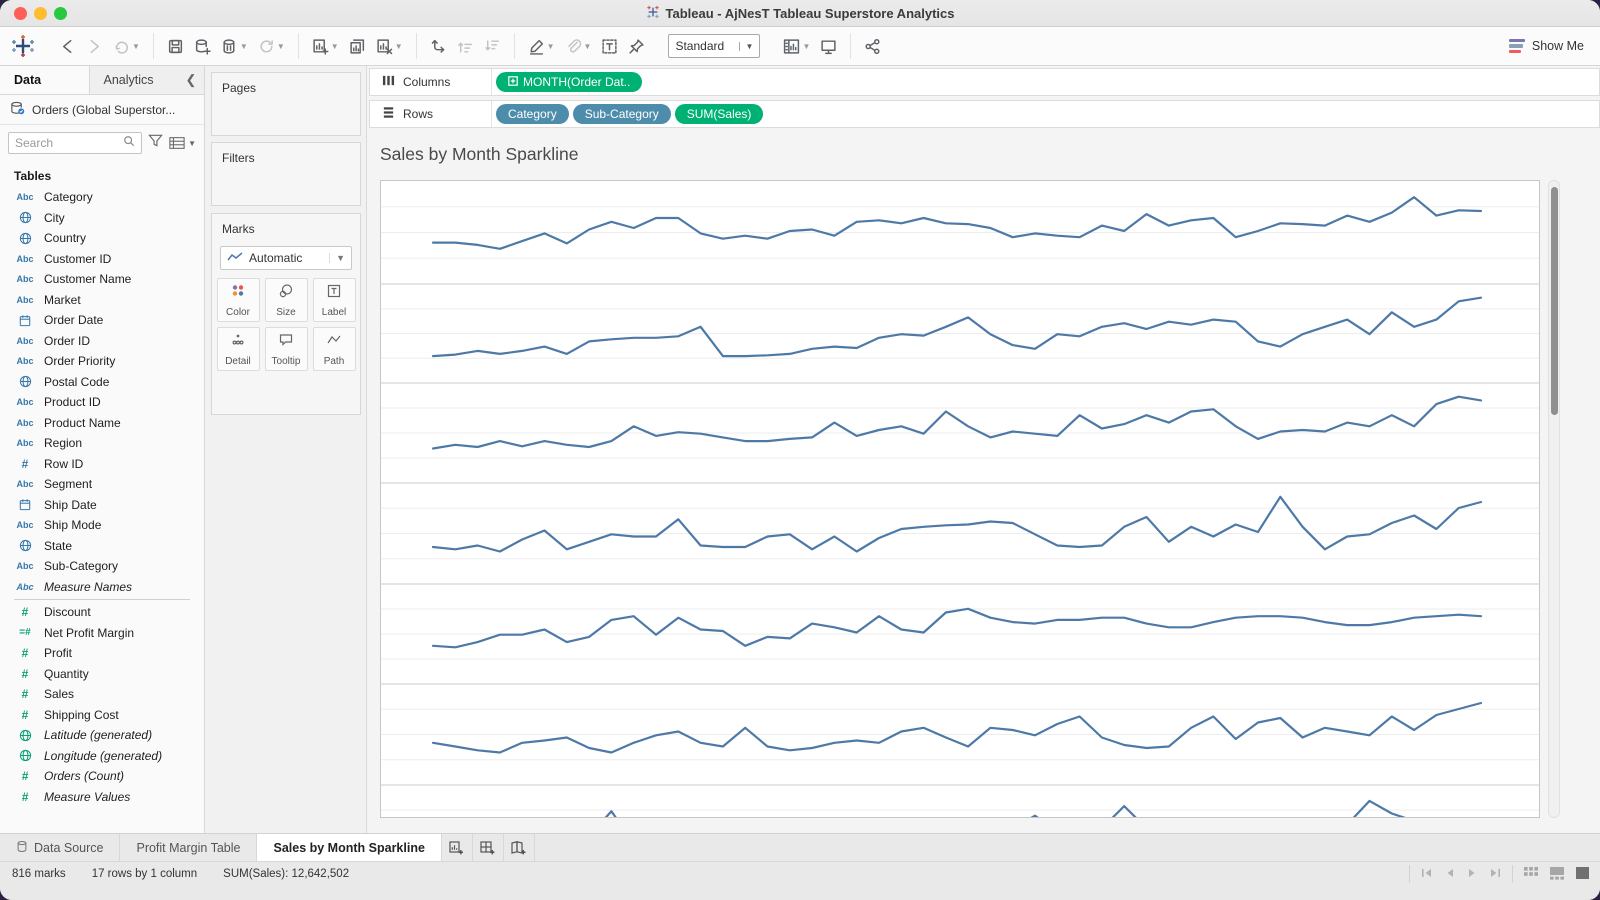 The image size is (1600, 900). I want to click on tab-data: Data, so click(45, 80).